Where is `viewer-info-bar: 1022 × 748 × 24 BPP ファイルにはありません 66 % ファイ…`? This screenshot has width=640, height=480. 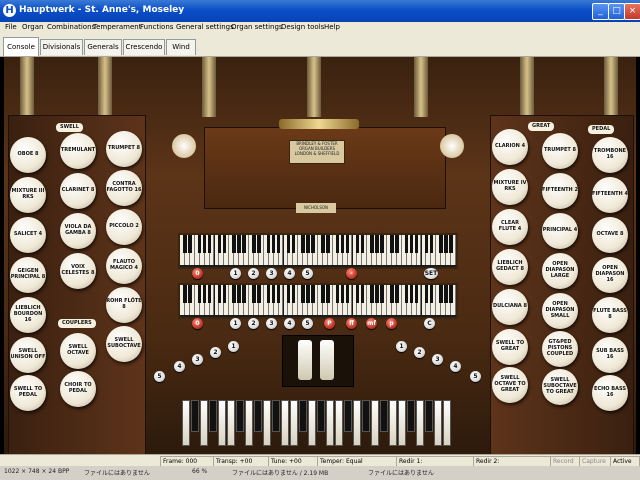 viewer-info-bar: 1022 × 748 × 24 BPP ファイルにはありません 66 % ファイ… is located at coordinates (320, 473).